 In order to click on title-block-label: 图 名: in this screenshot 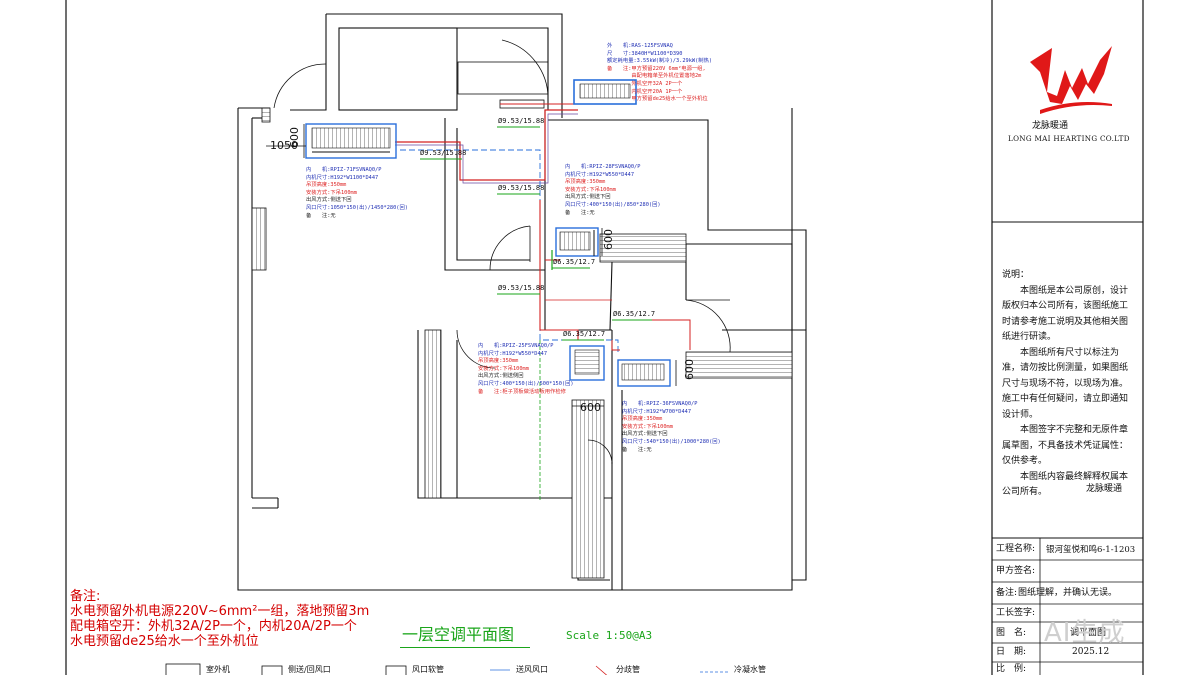, I will do `click(1011, 633)`.